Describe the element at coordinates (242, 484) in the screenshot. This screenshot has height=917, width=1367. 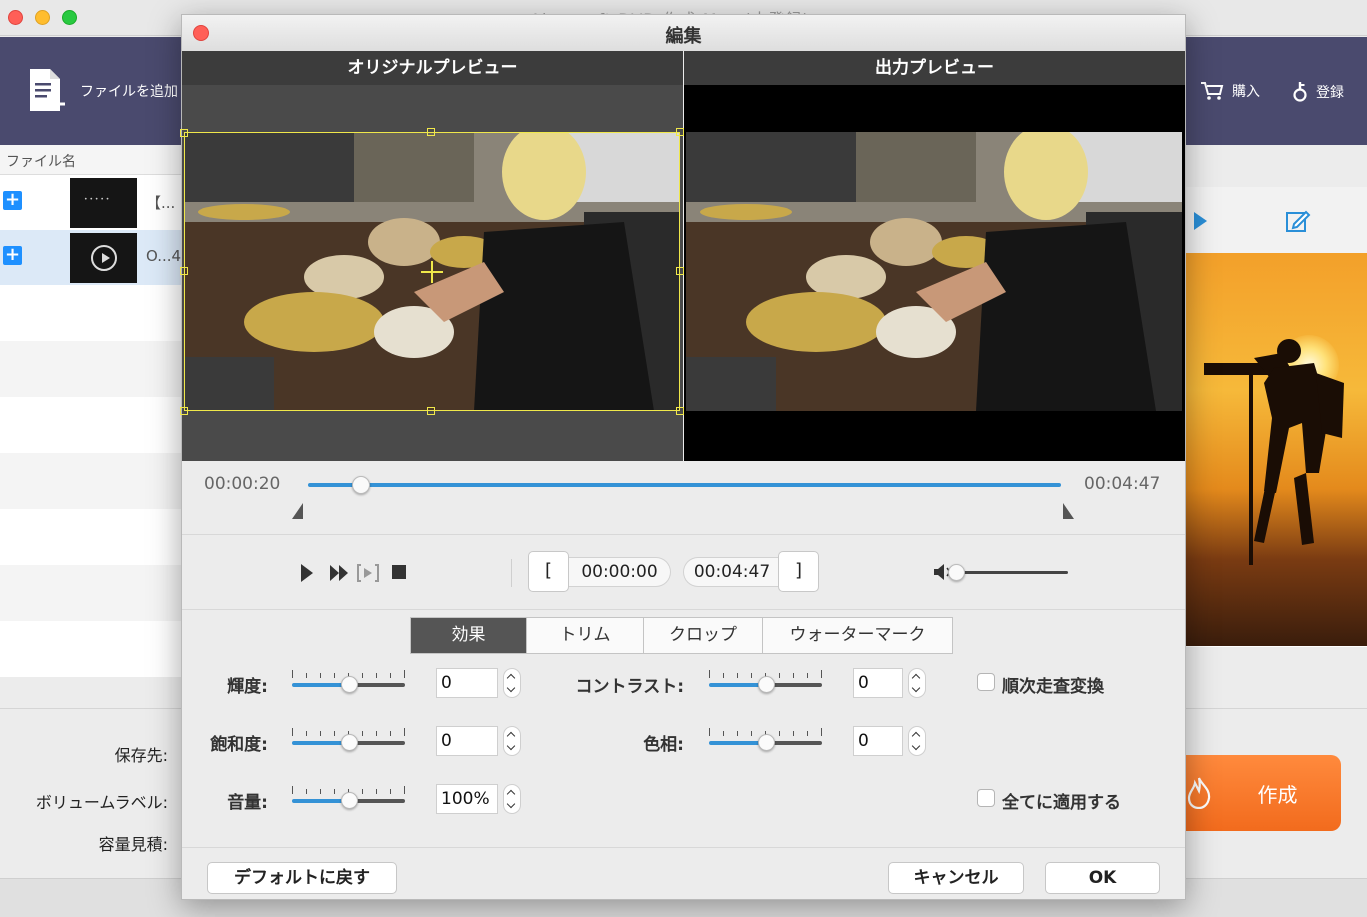
I see `current-time: 00:00:20` at that location.